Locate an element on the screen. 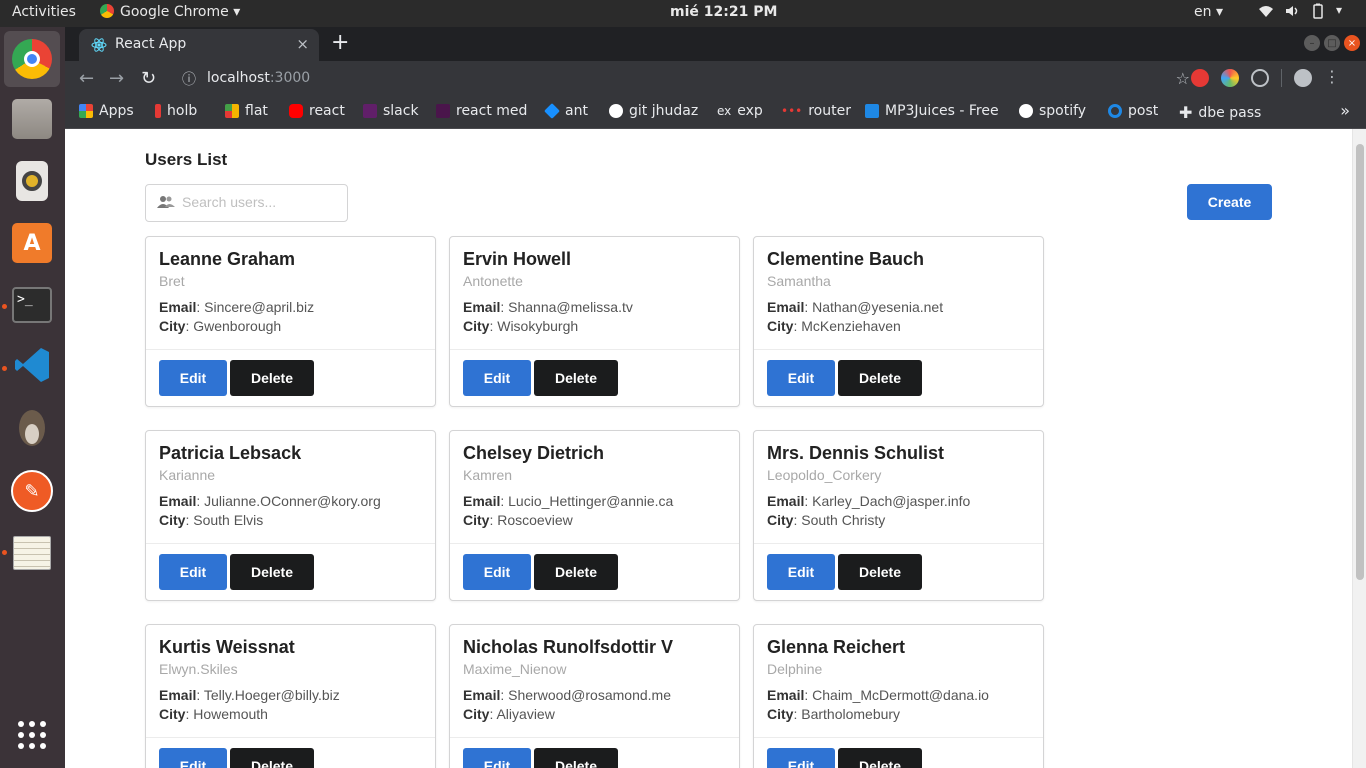 The height and width of the screenshot is (768, 1366). email-value: Nathan@yesenia.net is located at coordinates (878, 307).